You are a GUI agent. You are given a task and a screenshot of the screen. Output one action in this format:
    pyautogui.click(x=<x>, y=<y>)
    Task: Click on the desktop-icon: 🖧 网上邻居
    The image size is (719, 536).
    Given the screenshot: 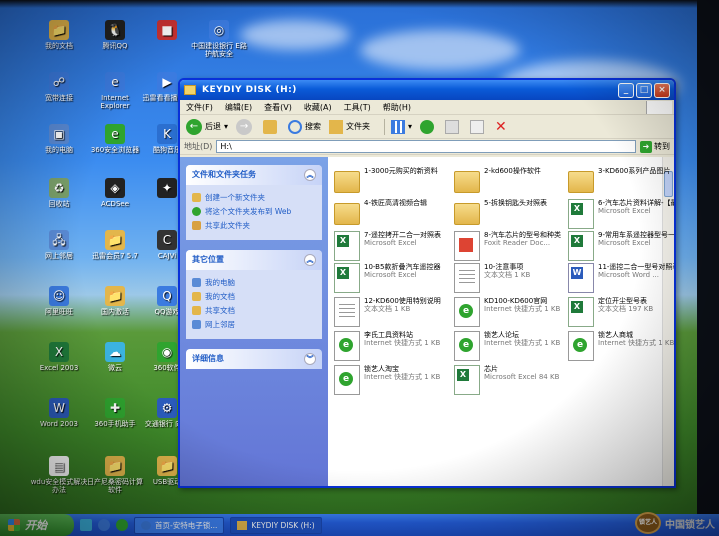 What is the action you would take?
    pyautogui.click(x=59, y=245)
    